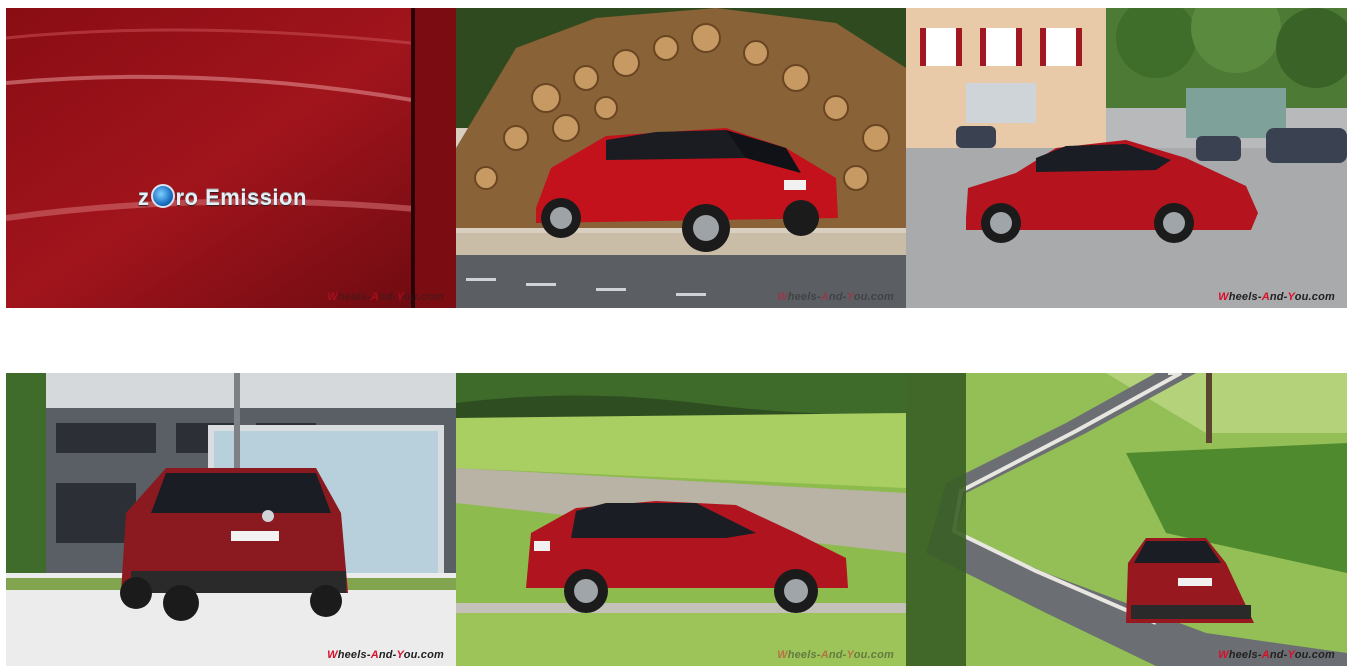 Image resolution: width=1347 pixels, height=666 pixels. I want to click on rear-view-country-road-photo: Wheels-And-You.com, so click(1126, 519).